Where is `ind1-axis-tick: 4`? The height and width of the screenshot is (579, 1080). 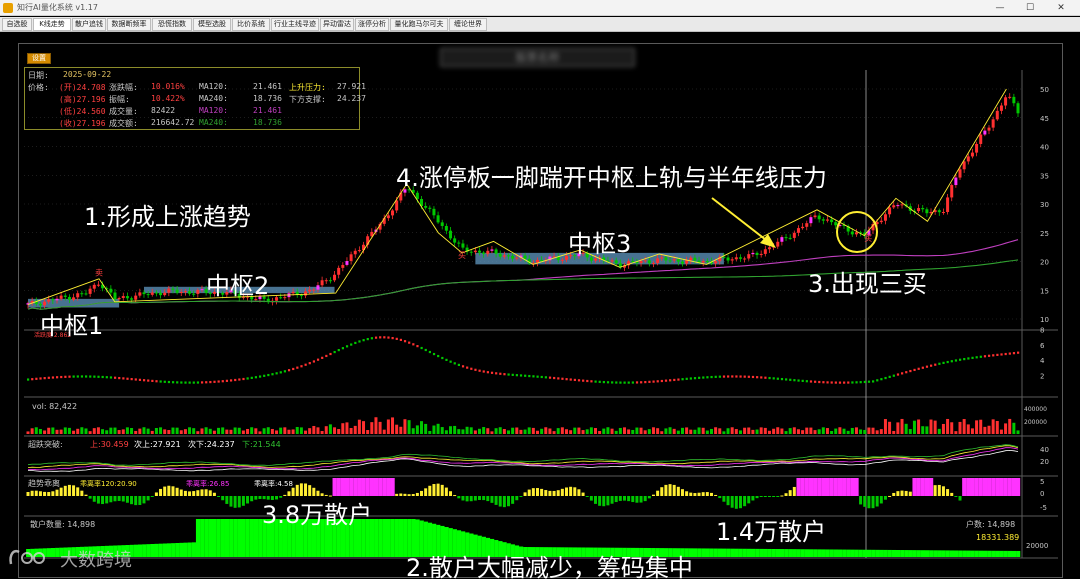 ind1-axis-tick: 4 is located at coordinates (1042, 361).